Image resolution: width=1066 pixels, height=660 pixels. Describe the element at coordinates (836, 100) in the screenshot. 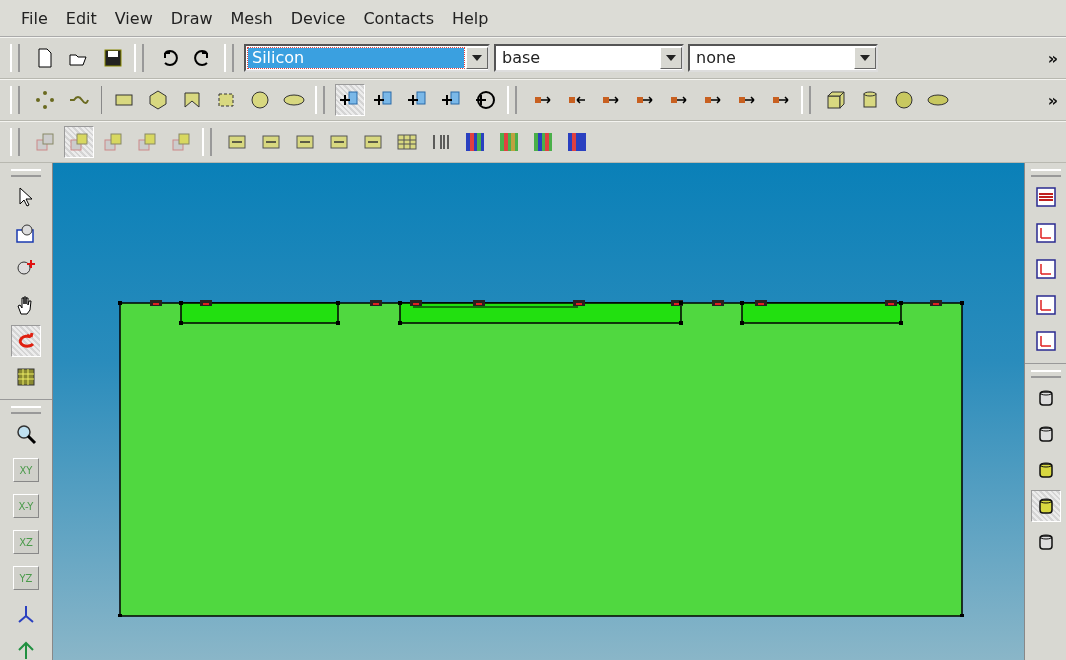

I see `cube-icon` at that location.